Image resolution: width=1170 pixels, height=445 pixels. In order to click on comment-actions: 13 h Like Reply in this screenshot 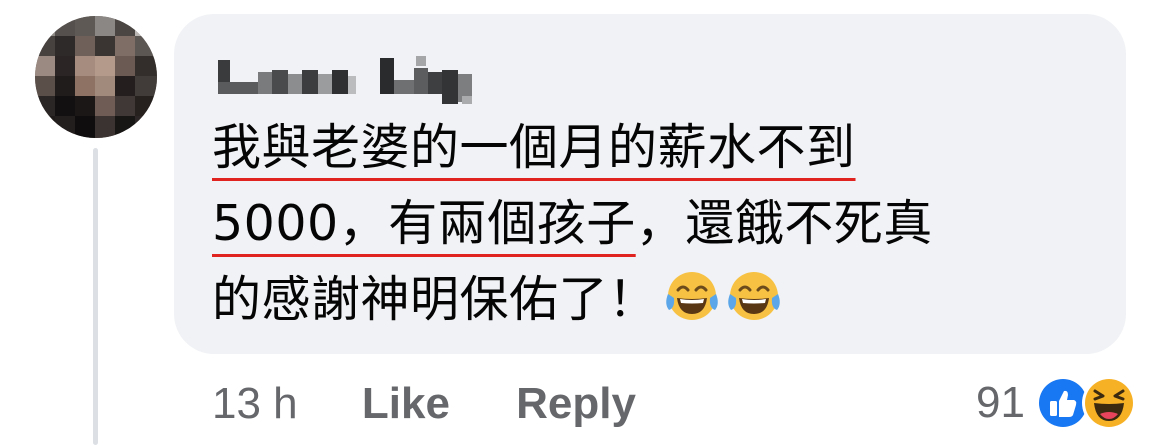, I will do `click(451, 404)`.